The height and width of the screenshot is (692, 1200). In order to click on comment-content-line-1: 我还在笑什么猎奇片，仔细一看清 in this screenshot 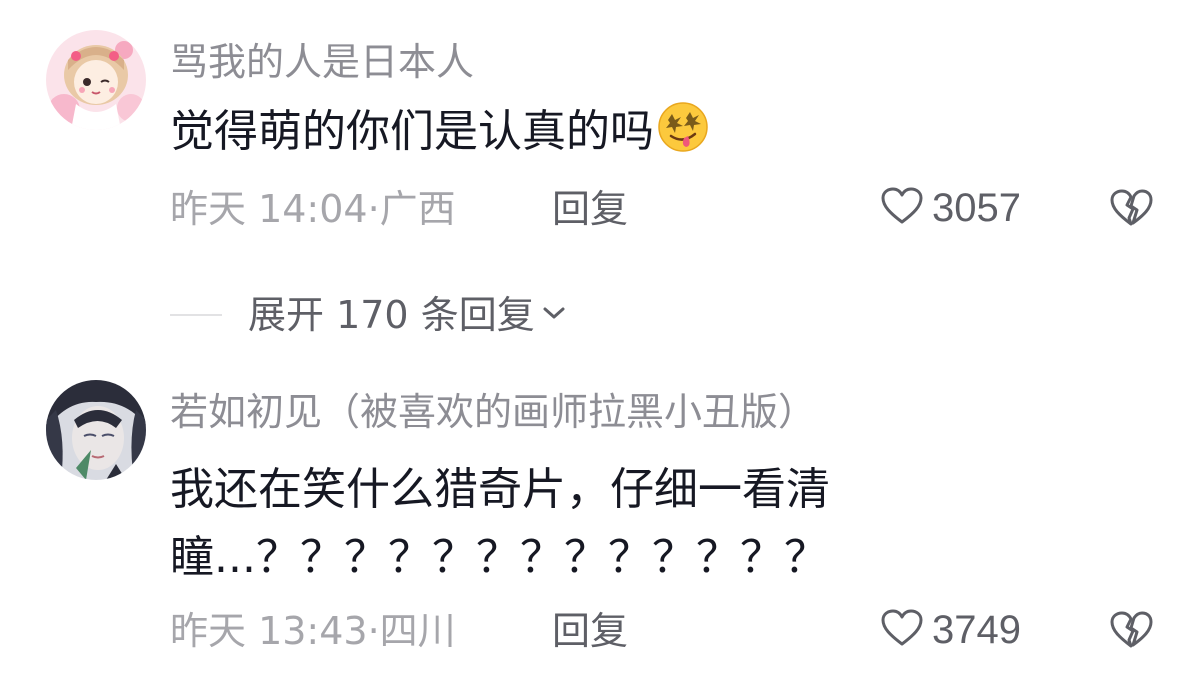, I will do `click(500, 489)`.